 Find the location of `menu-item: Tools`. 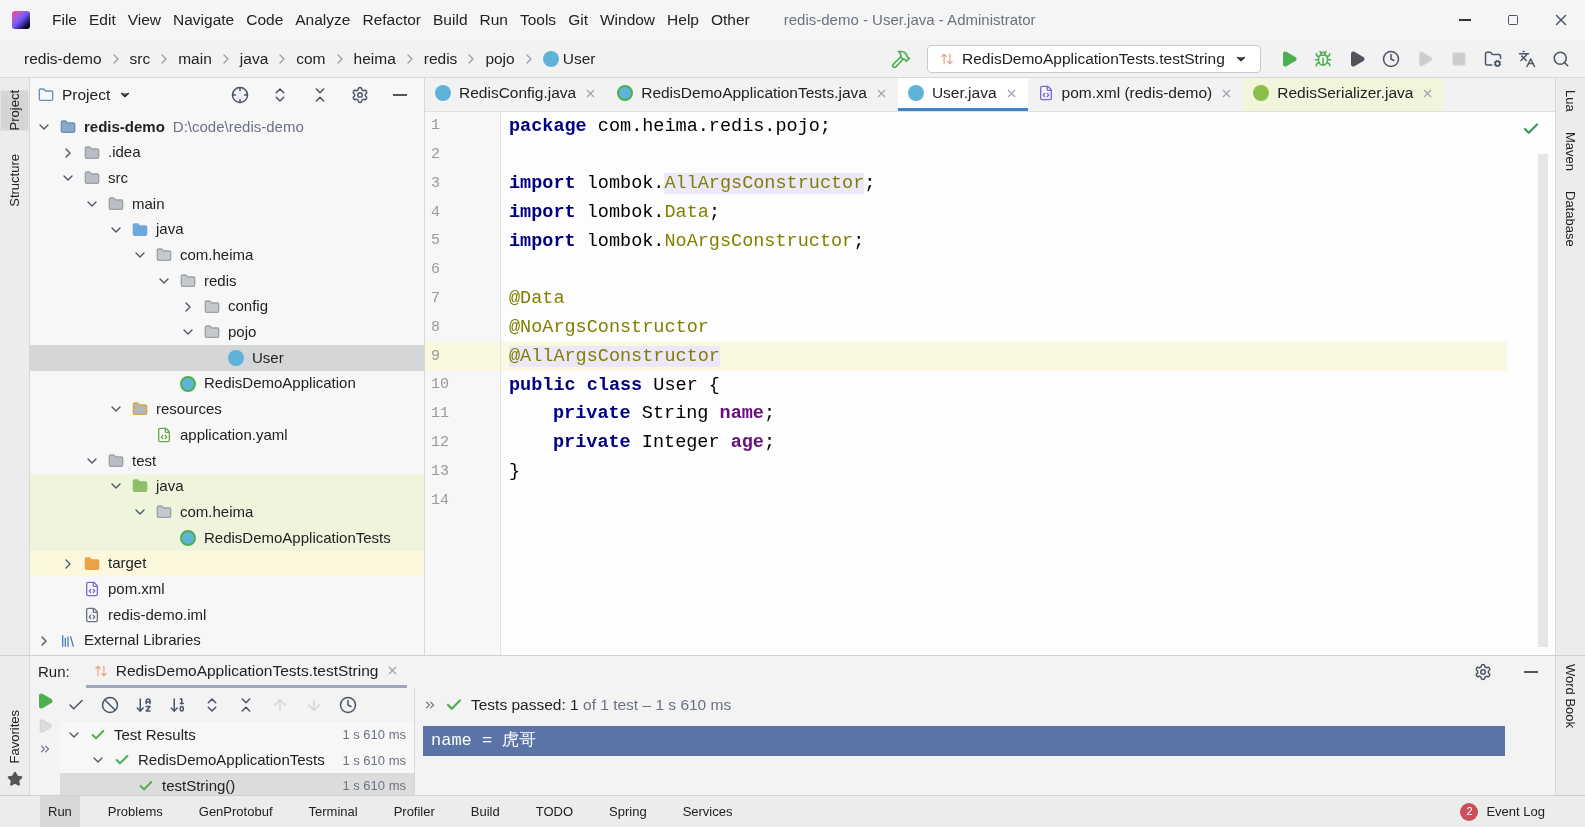

menu-item: Tools is located at coordinates (538, 20).